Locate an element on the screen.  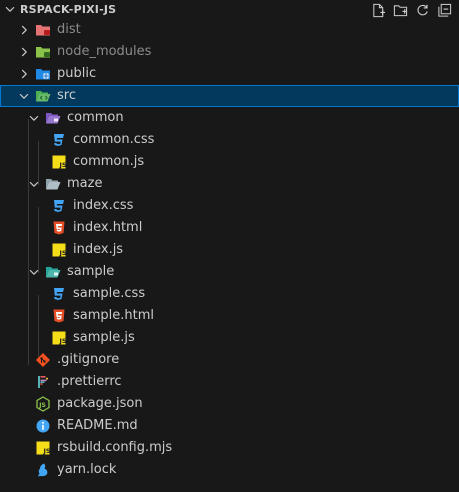
folder-dist-icon is located at coordinates (43, 30).